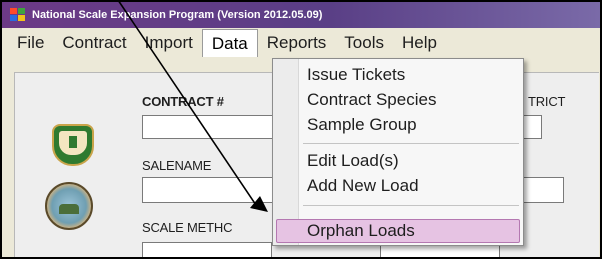  I want to click on salename-label: SALENAME, so click(177, 165).